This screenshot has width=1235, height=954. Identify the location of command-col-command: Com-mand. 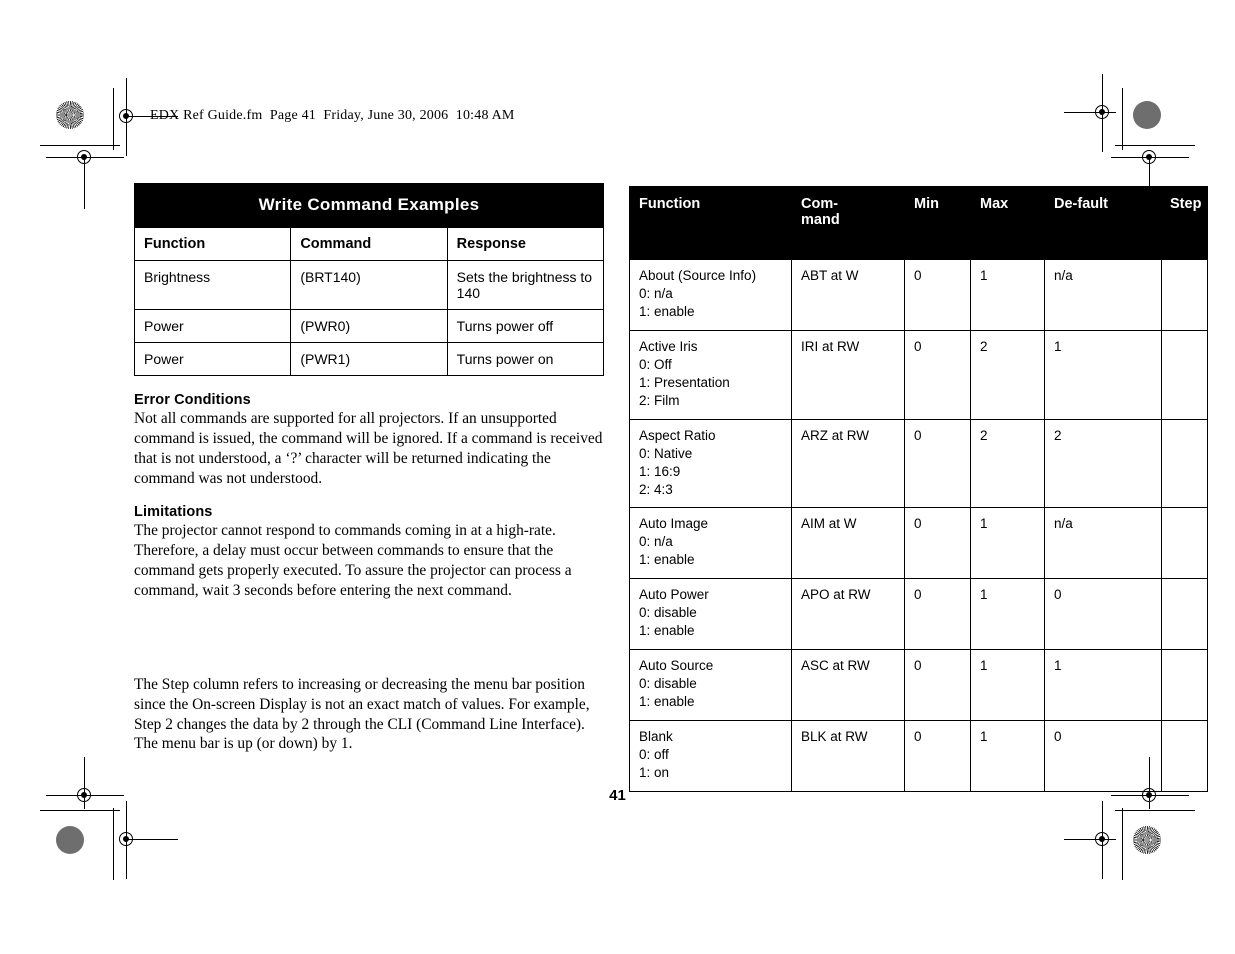
(848, 223).